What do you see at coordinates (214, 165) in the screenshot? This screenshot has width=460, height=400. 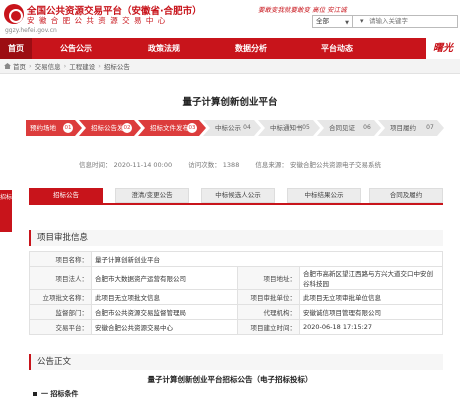 I see `info-views: 访问次数： 1388` at bounding box center [214, 165].